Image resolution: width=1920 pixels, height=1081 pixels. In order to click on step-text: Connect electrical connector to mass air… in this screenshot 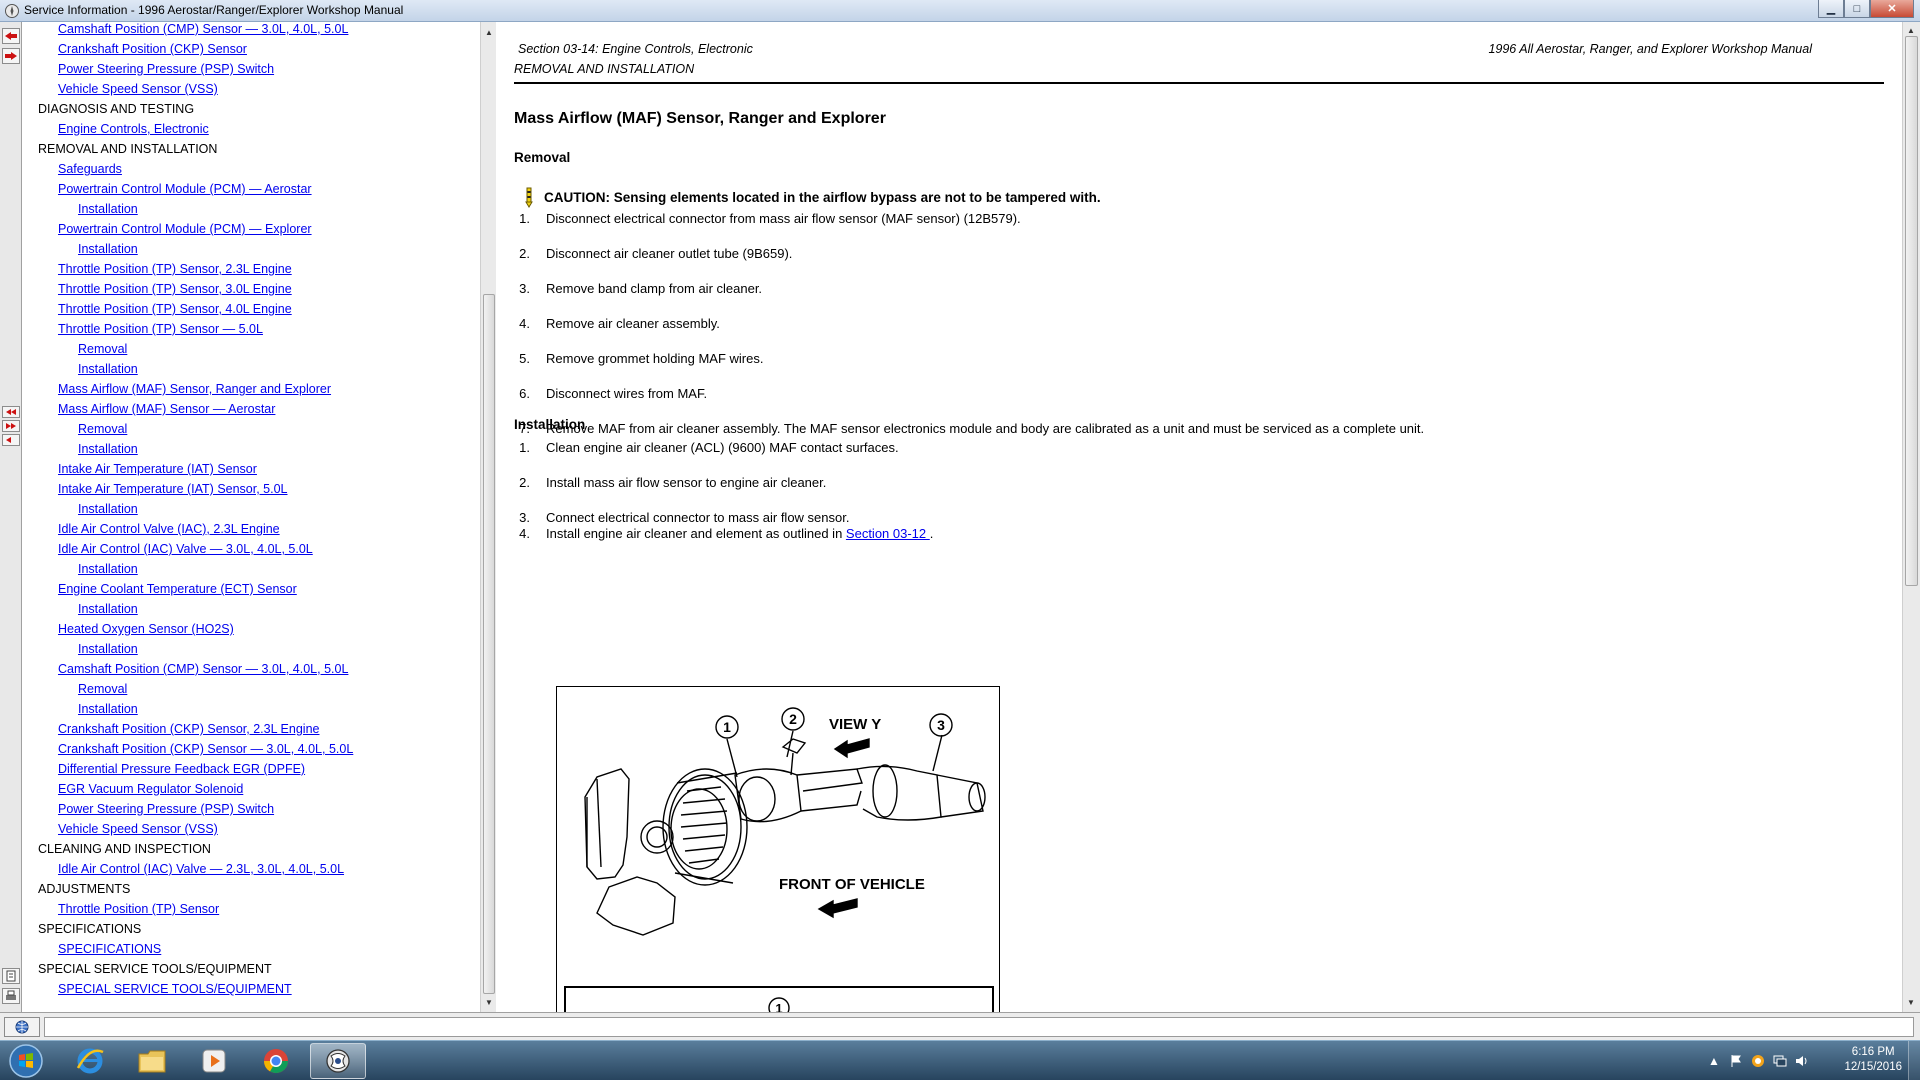, I will do `click(698, 517)`.